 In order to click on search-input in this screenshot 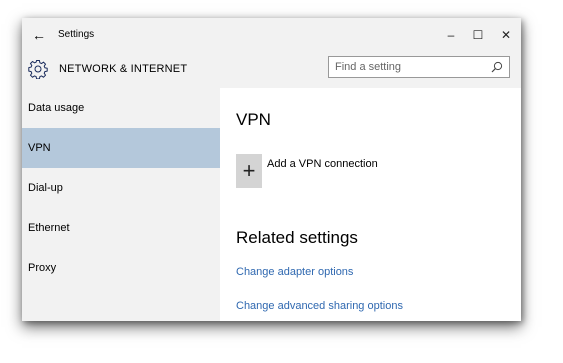, I will do `click(407, 67)`.